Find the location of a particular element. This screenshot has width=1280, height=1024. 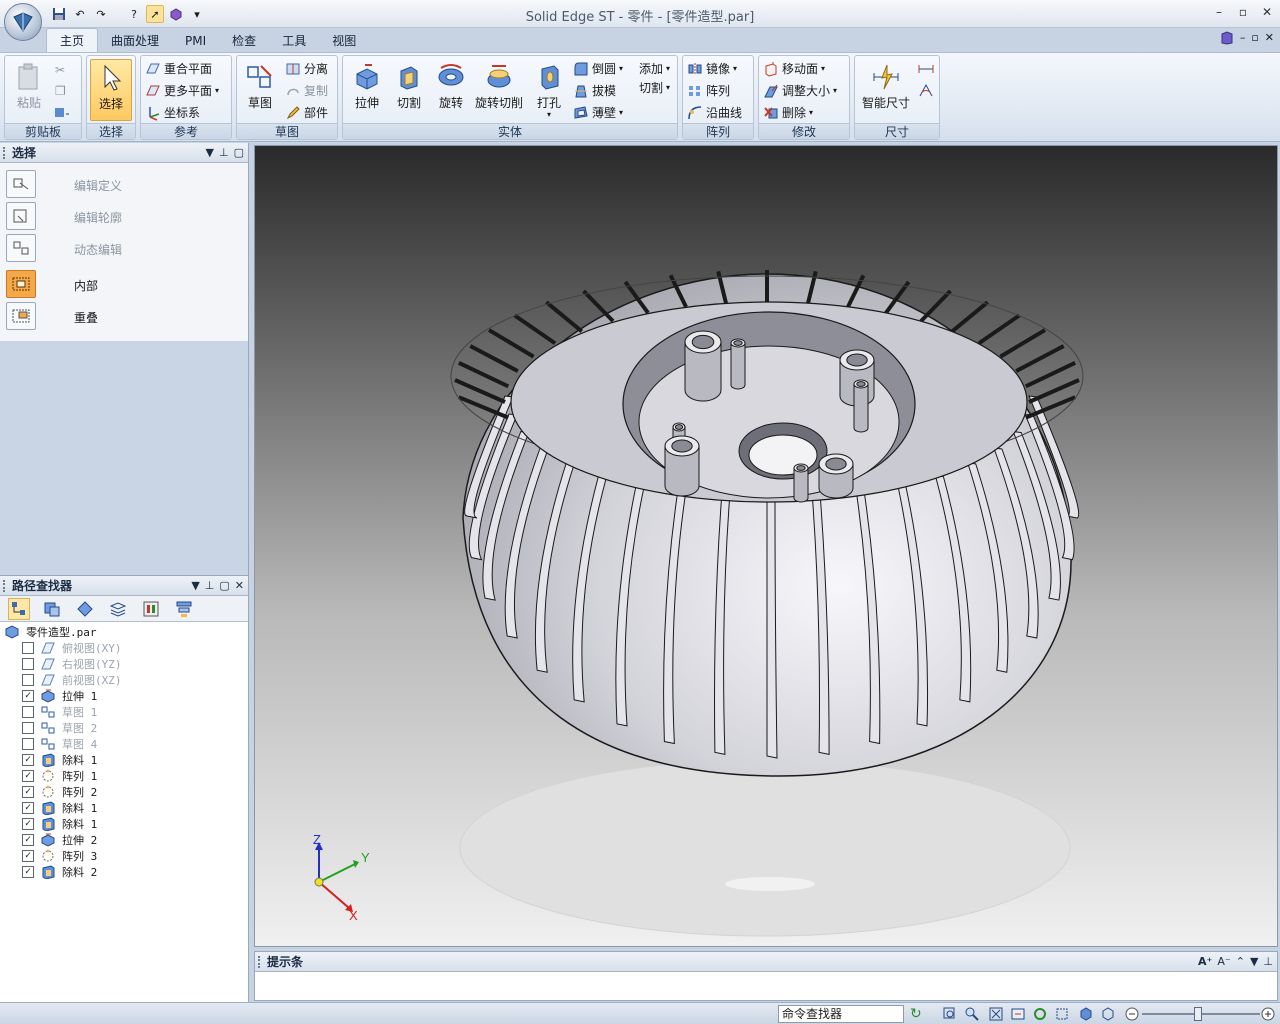

select-item-edit-profile is located at coordinates (21, 216).